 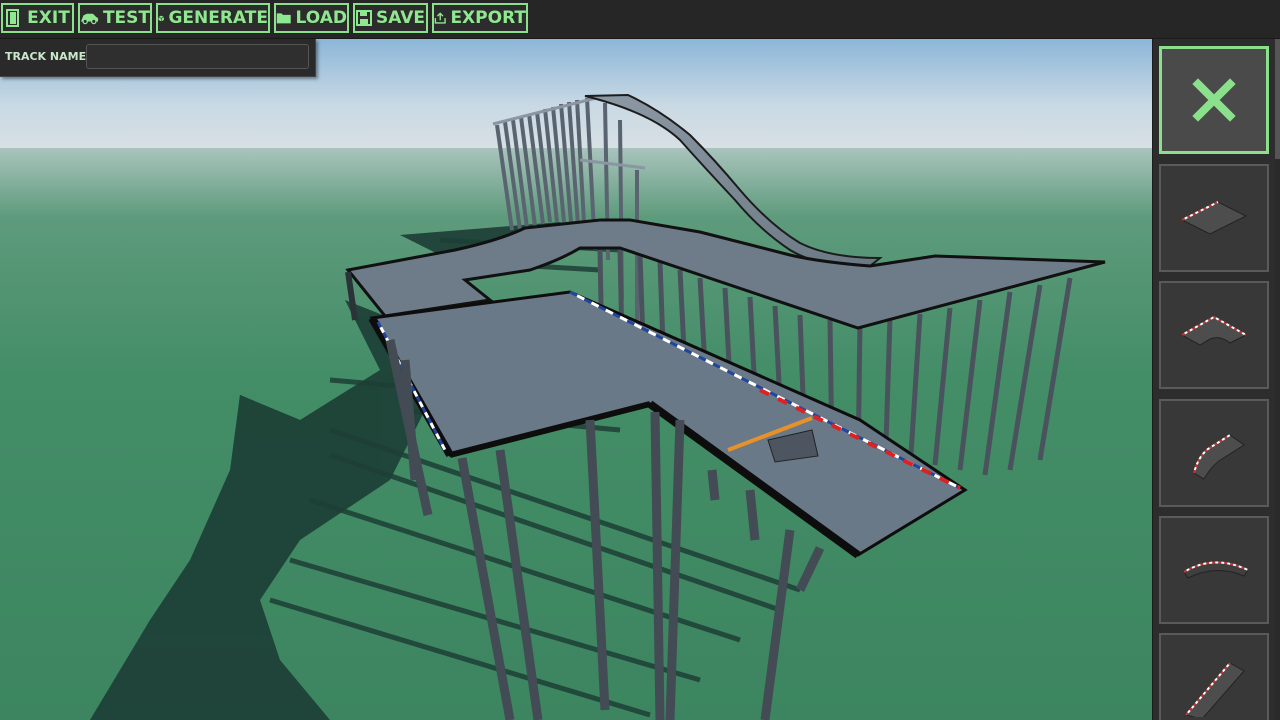 I want to click on floppy-disk-icon, so click(x=363, y=18).